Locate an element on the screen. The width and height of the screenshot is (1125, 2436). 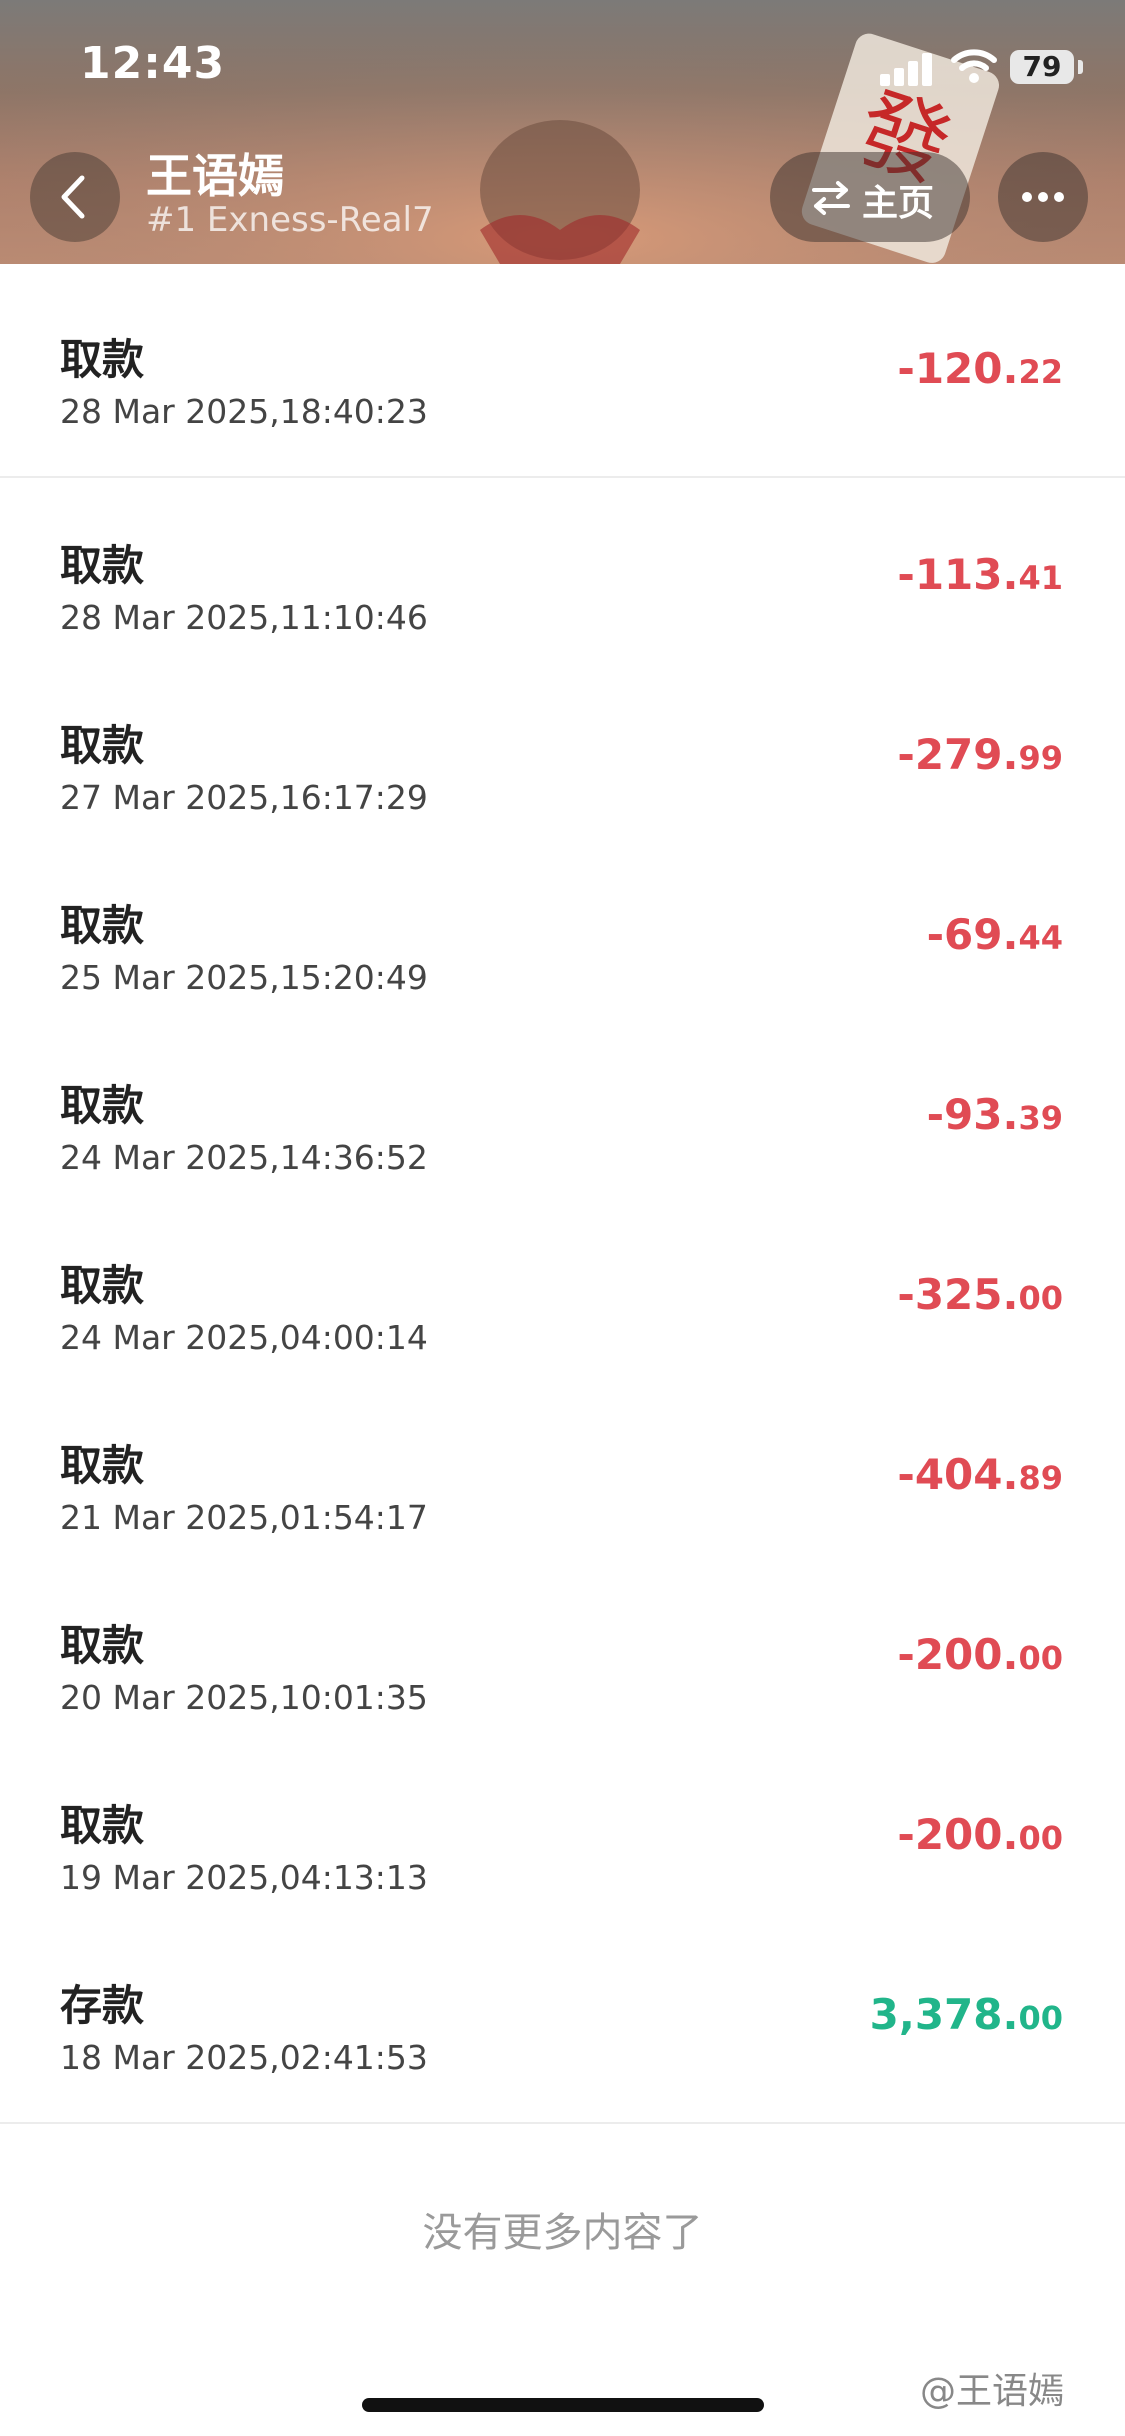
amount-decimal: 44 is located at coordinates (1040, 938).